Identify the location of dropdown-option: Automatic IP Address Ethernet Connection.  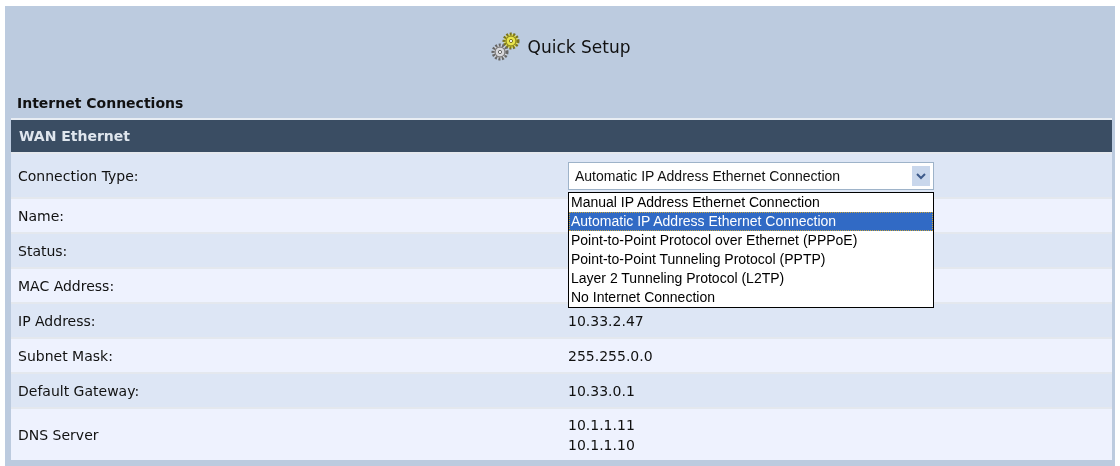
(751, 221).